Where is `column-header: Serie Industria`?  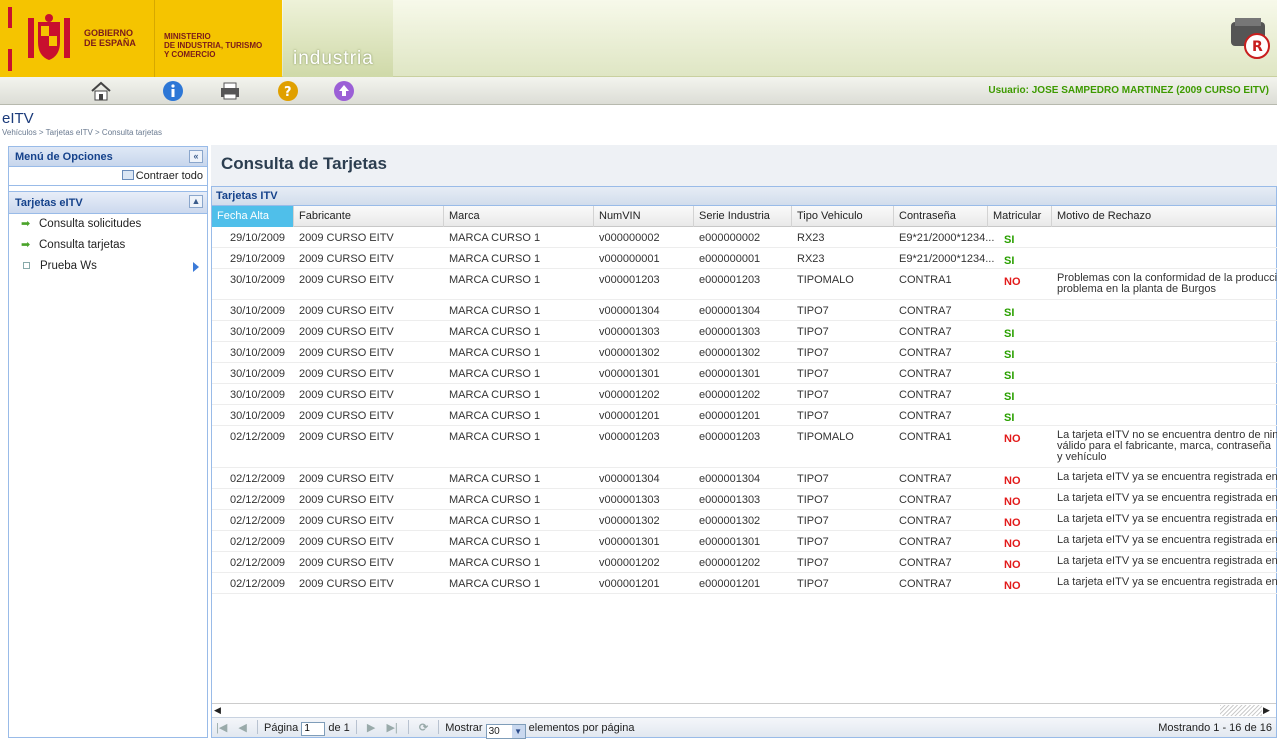
column-header: Serie Industria is located at coordinates (743, 216).